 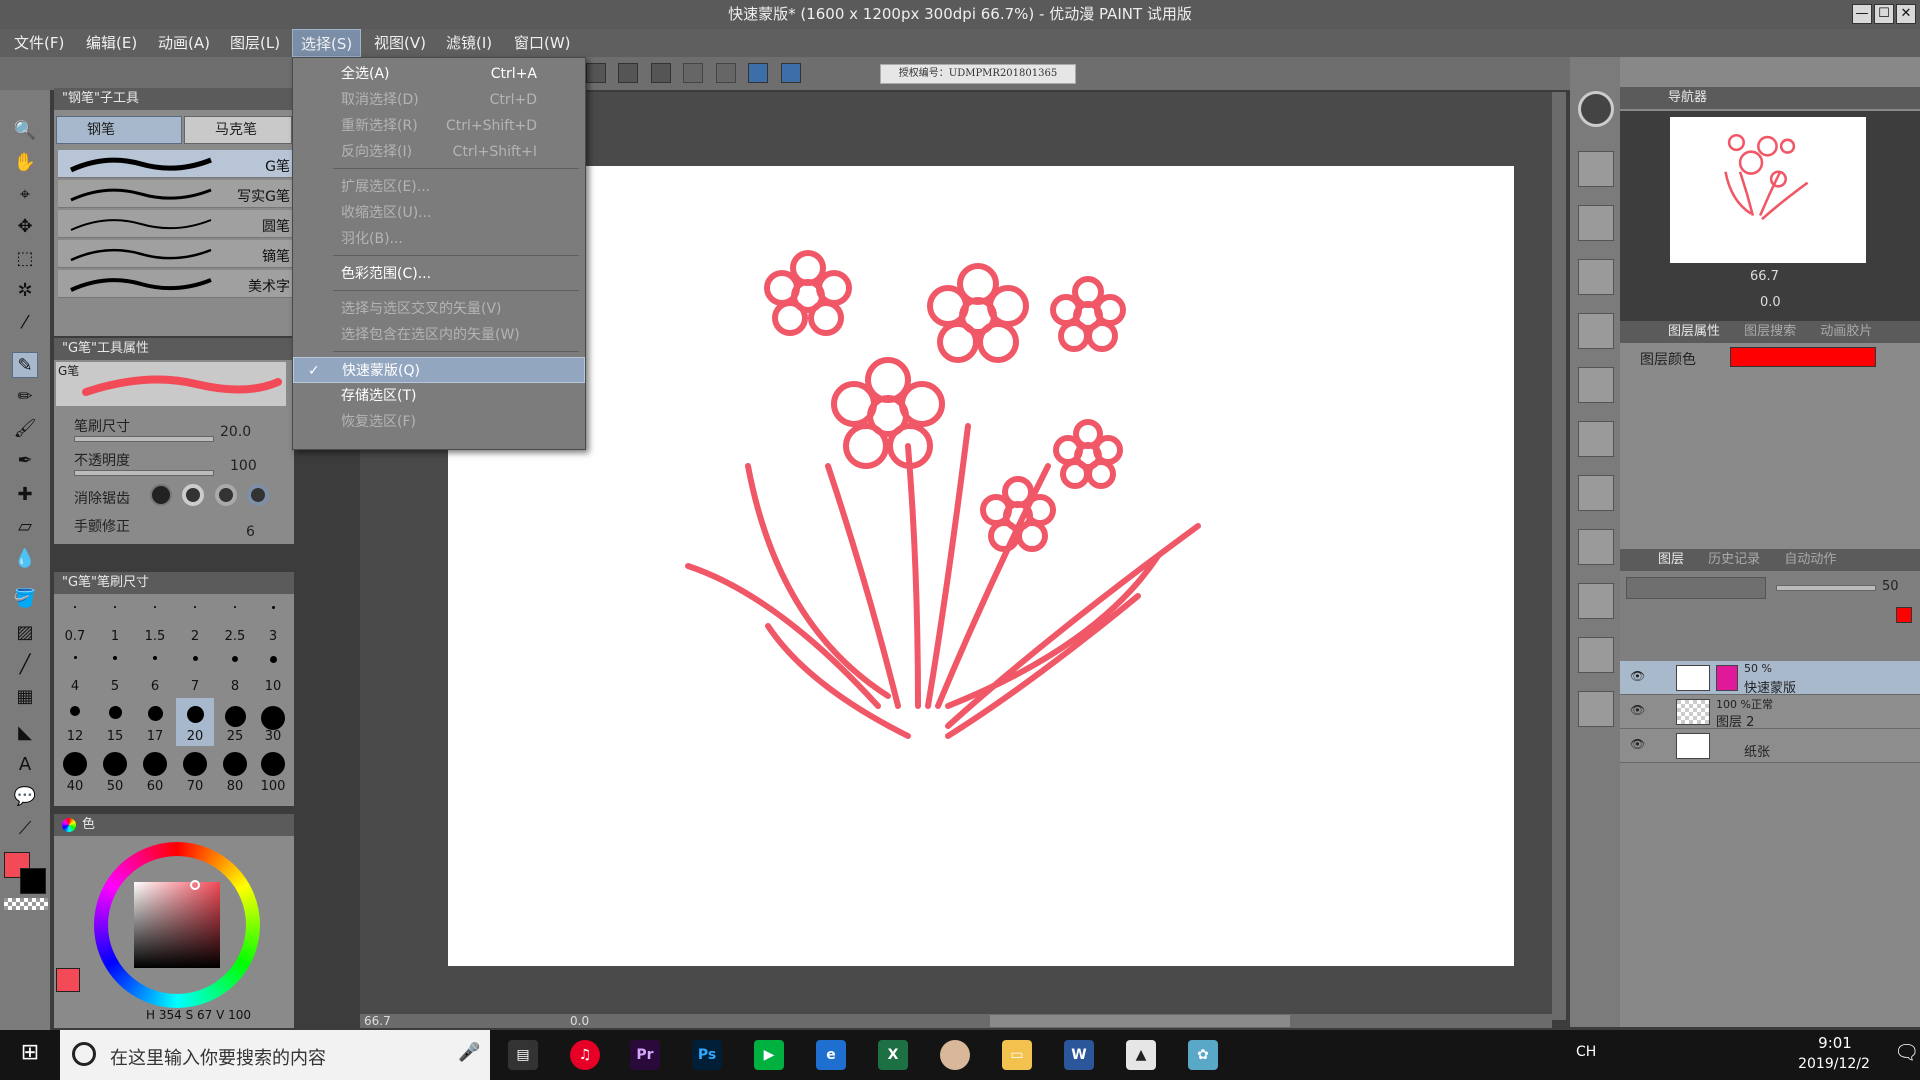 I want to click on transform-icon, so click(x=596, y=73).